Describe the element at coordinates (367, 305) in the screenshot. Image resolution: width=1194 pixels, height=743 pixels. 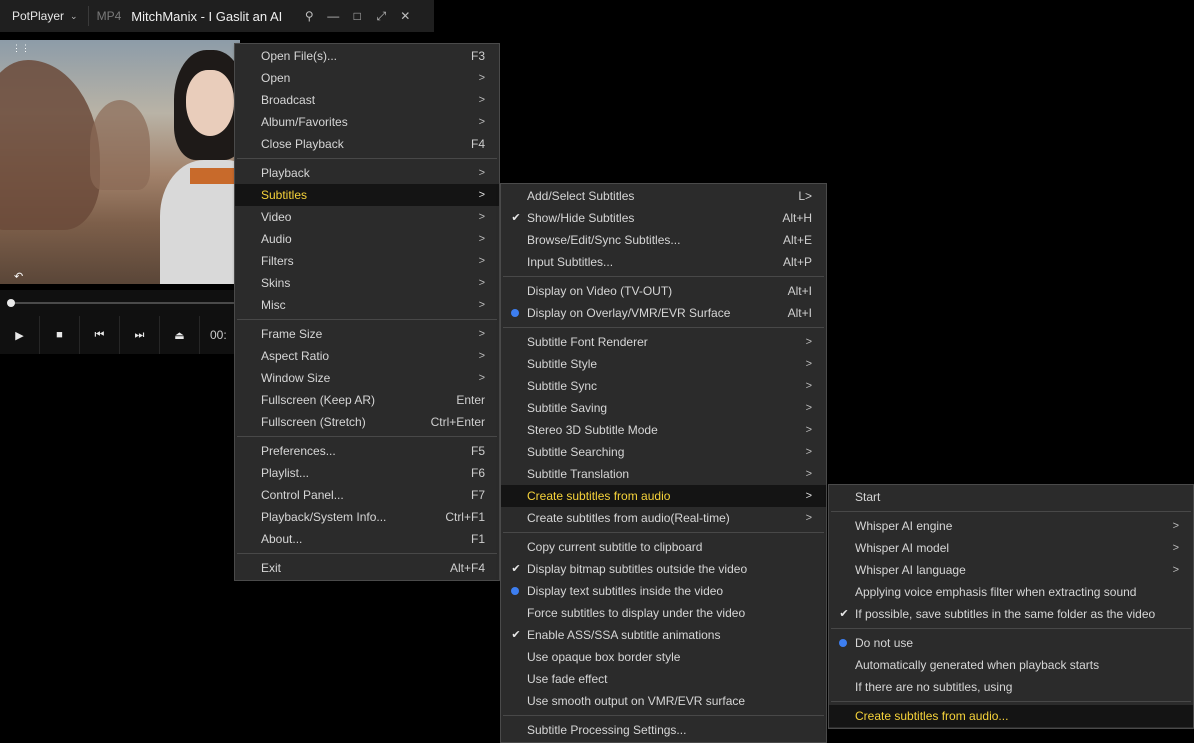
I see `menu-item-misc: Misc >` at that location.